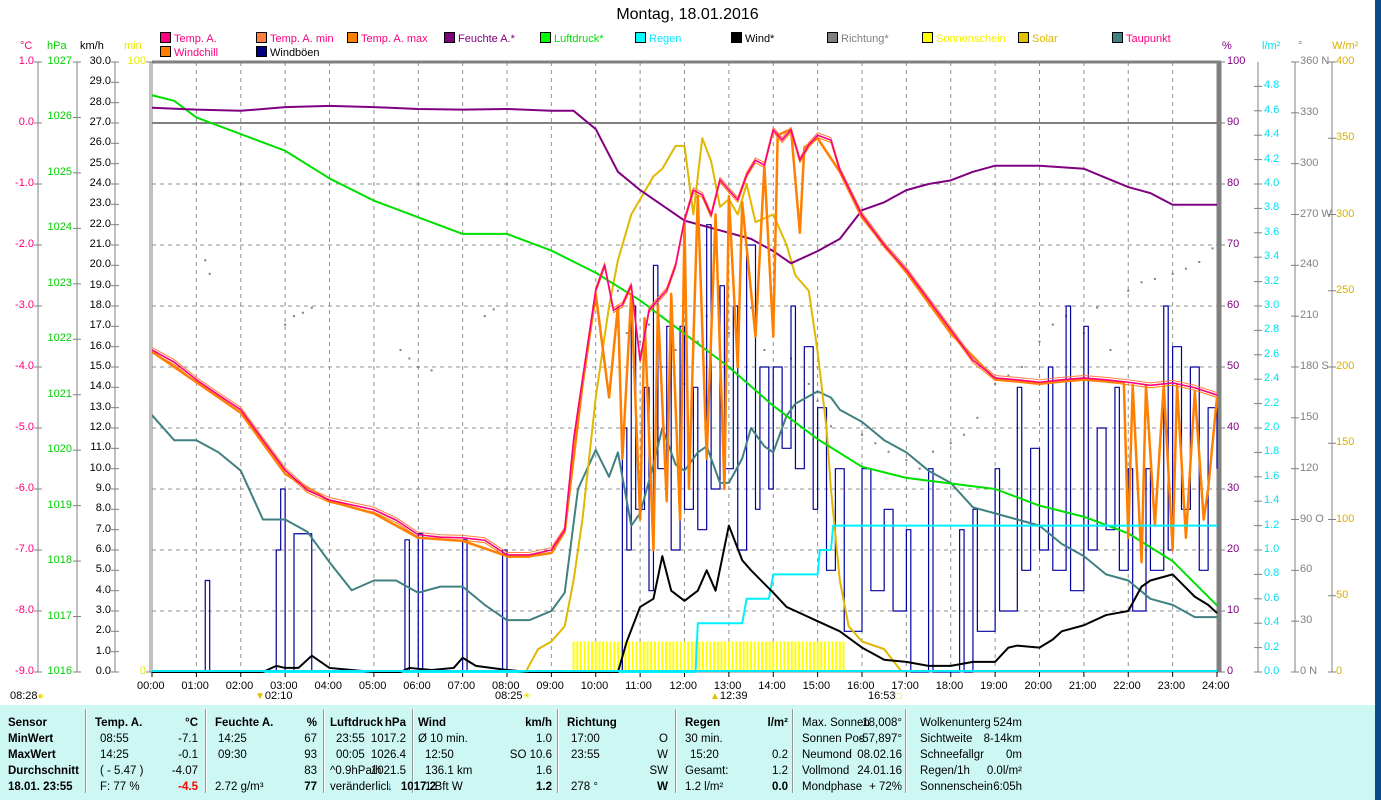 The height and width of the screenshot is (800, 1381). What do you see at coordinates (544, 787) in the screenshot?
I see `wind-current-value: 1.2` at bounding box center [544, 787].